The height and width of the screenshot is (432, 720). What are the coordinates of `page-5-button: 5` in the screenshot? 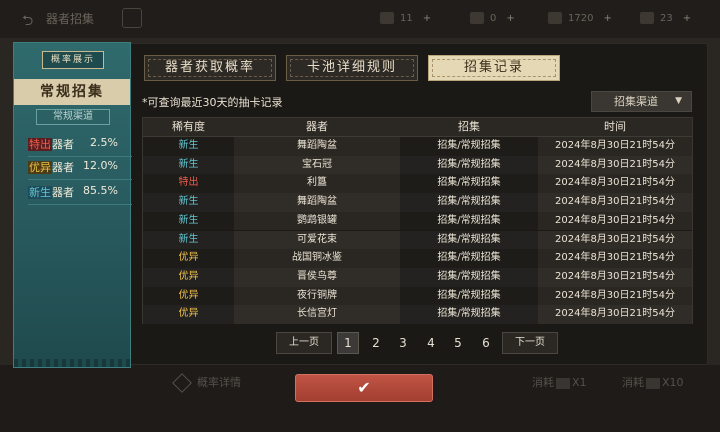 It's located at (458, 343).